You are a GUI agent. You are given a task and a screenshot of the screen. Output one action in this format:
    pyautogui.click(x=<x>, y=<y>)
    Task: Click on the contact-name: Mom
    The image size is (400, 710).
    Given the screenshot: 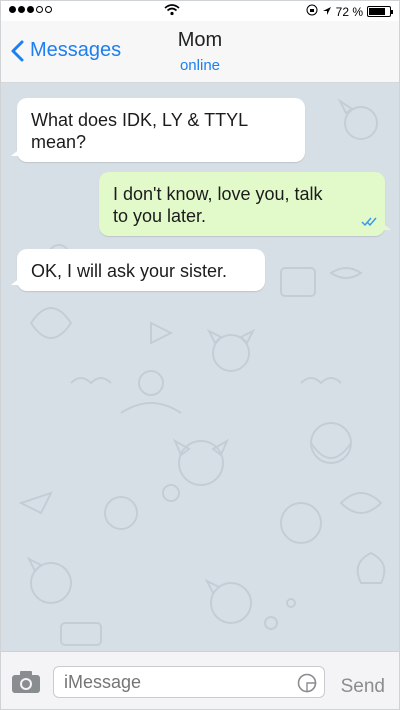 What is the action you would take?
    pyautogui.click(x=200, y=40)
    